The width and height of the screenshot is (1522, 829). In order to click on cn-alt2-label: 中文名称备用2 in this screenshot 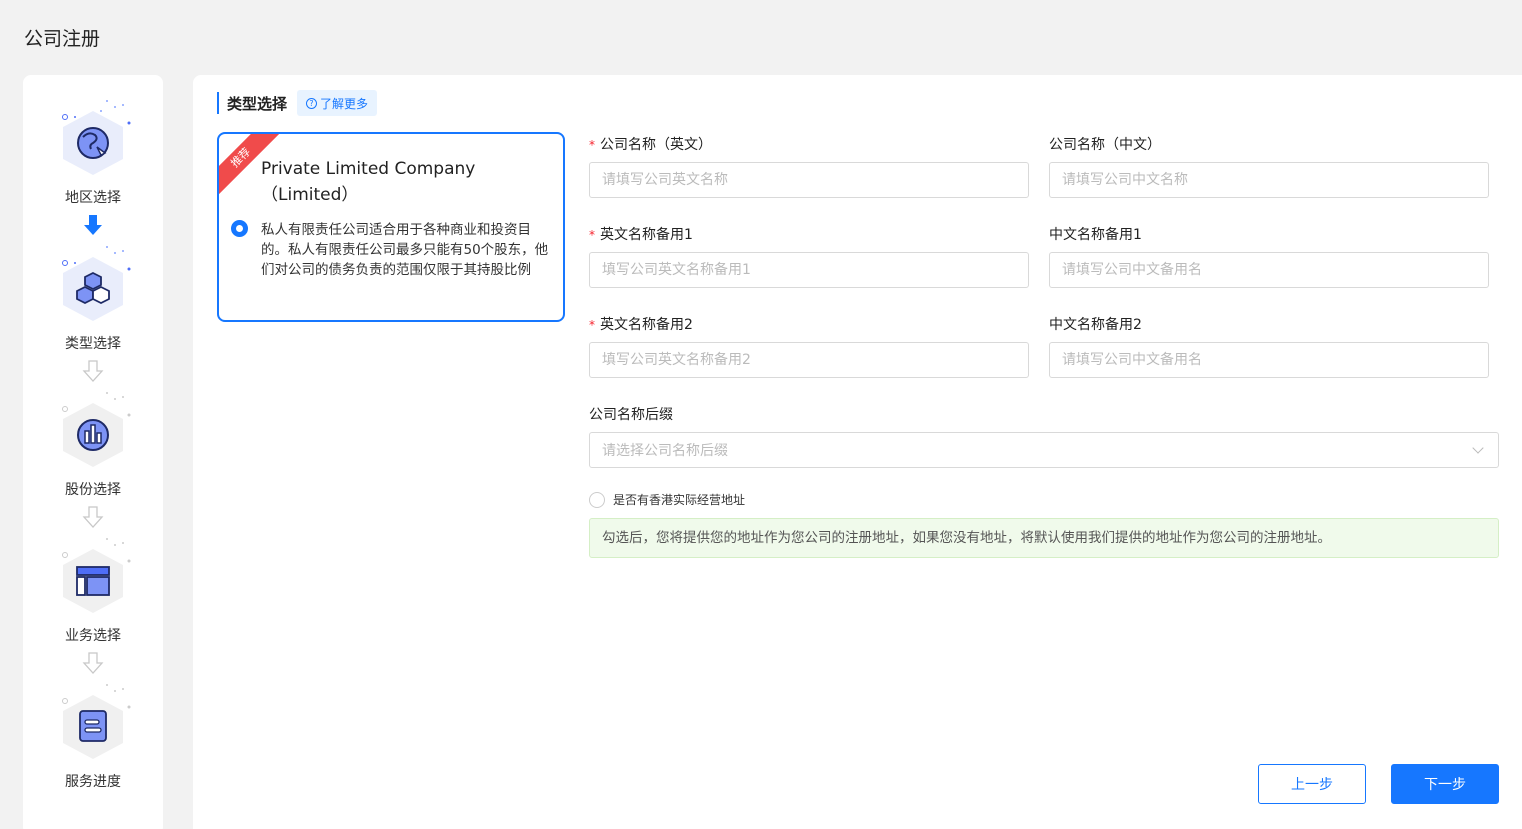, I will do `click(1095, 325)`.